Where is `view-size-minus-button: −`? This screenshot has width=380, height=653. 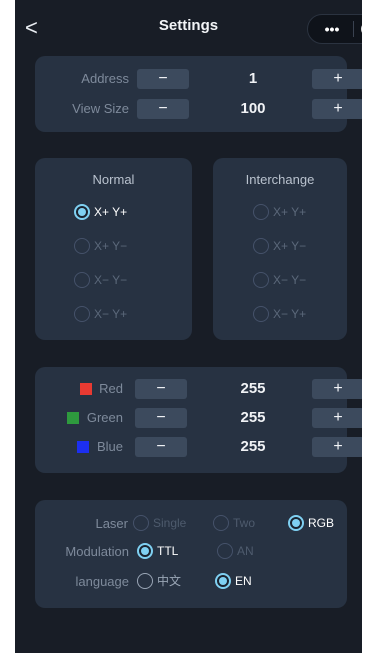 view-size-minus-button: − is located at coordinates (163, 109).